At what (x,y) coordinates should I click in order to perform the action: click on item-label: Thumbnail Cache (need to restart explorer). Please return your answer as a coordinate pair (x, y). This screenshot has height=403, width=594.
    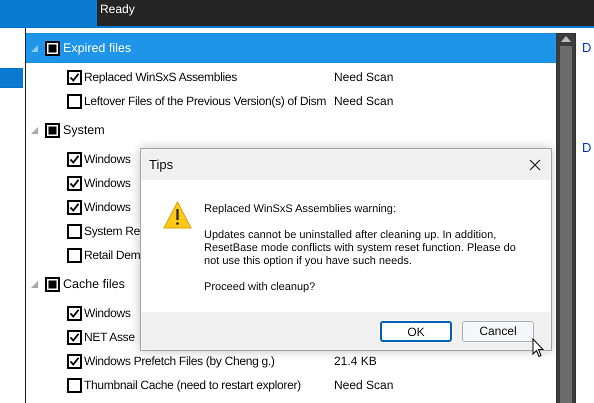
    Looking at the image, I should click on (192, 385).